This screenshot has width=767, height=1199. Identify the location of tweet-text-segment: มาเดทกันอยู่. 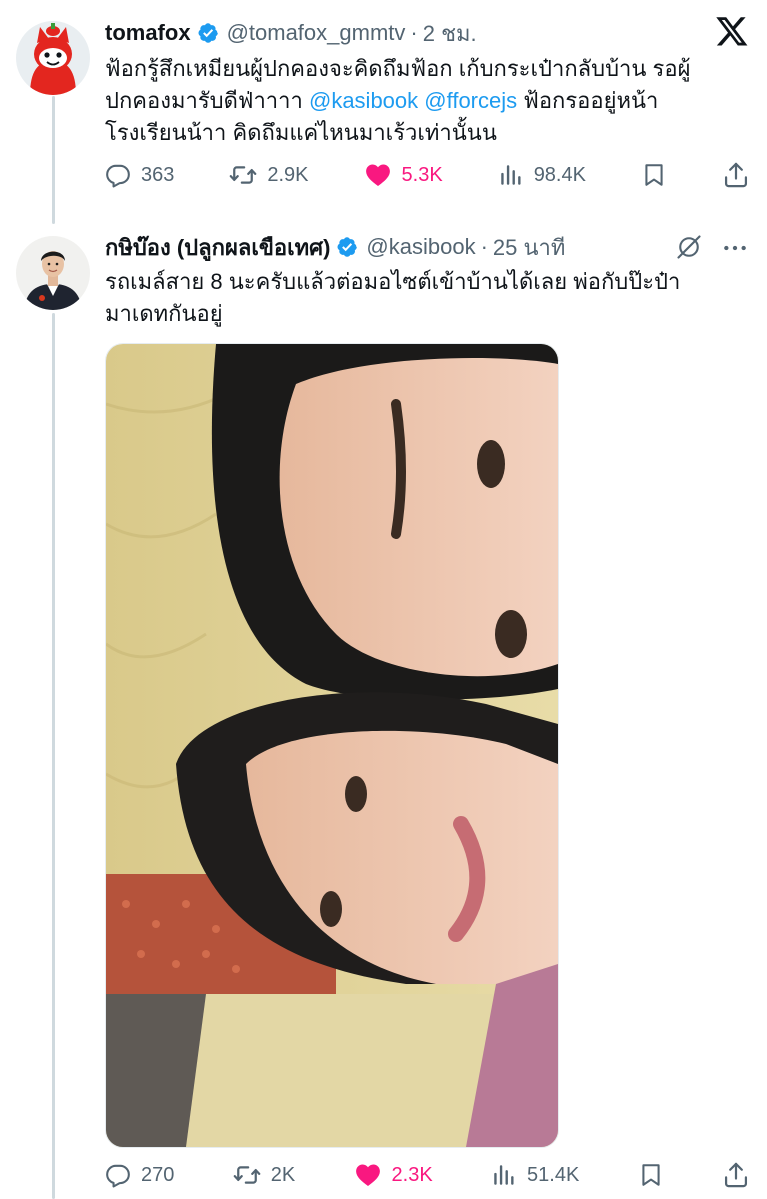
(164, 313).